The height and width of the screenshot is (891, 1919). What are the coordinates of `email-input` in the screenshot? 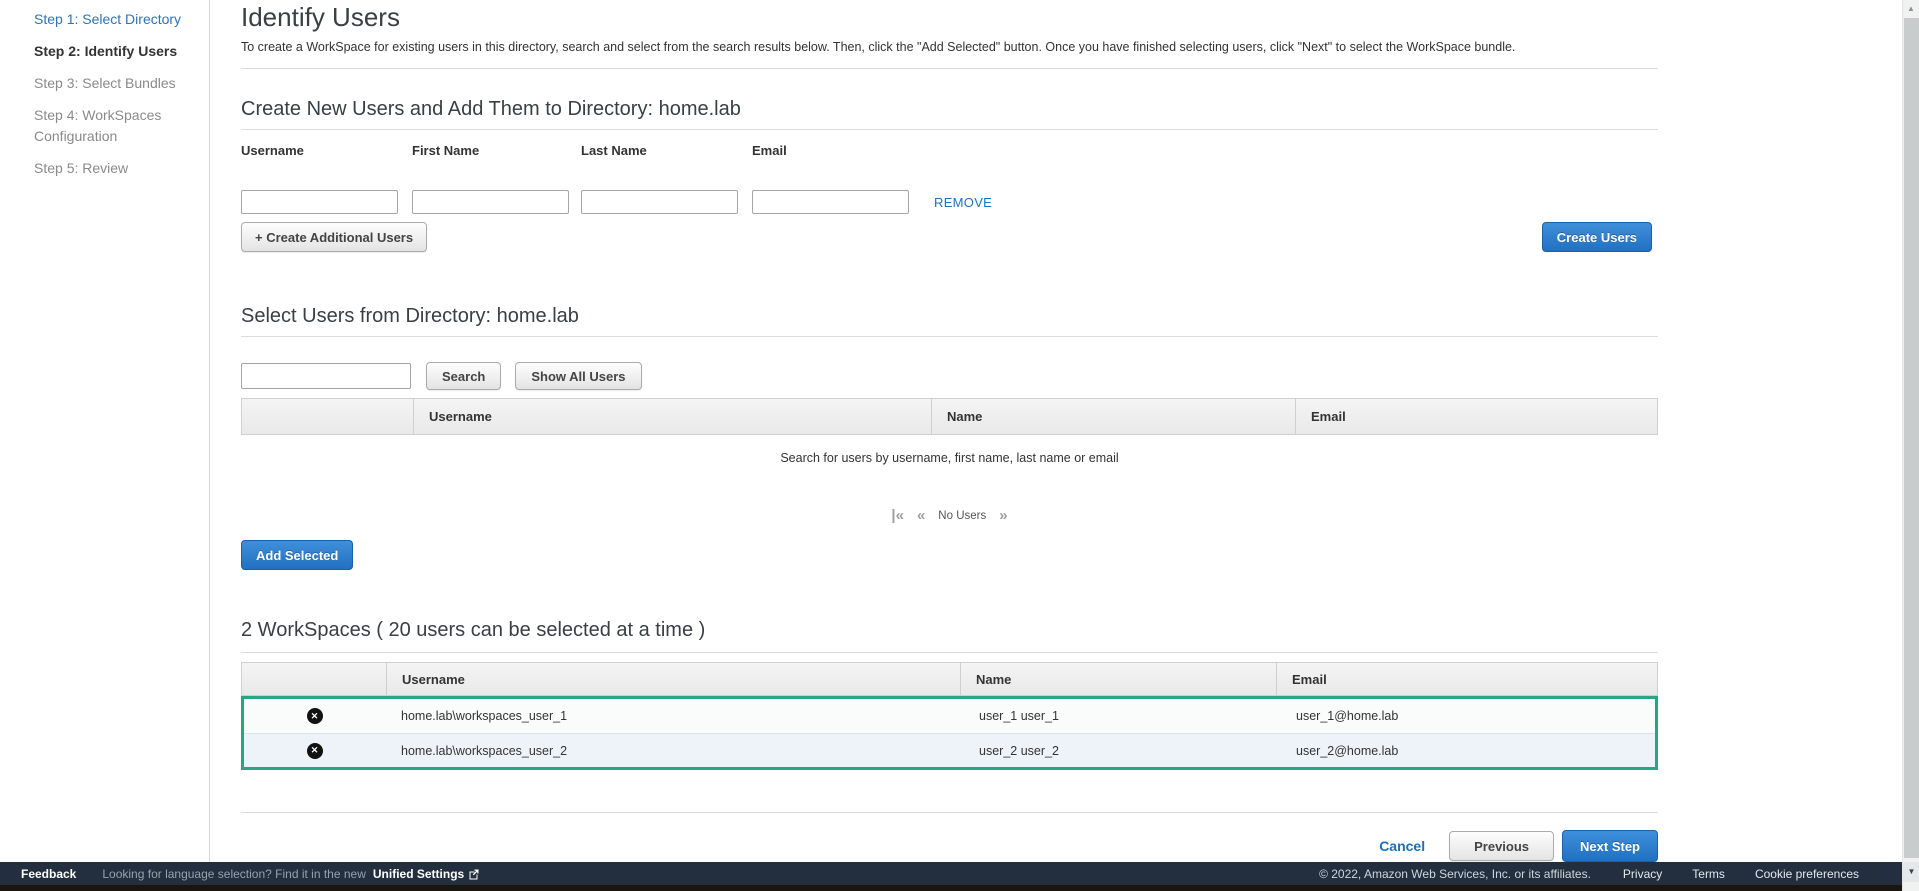 It's located at (830, 202).